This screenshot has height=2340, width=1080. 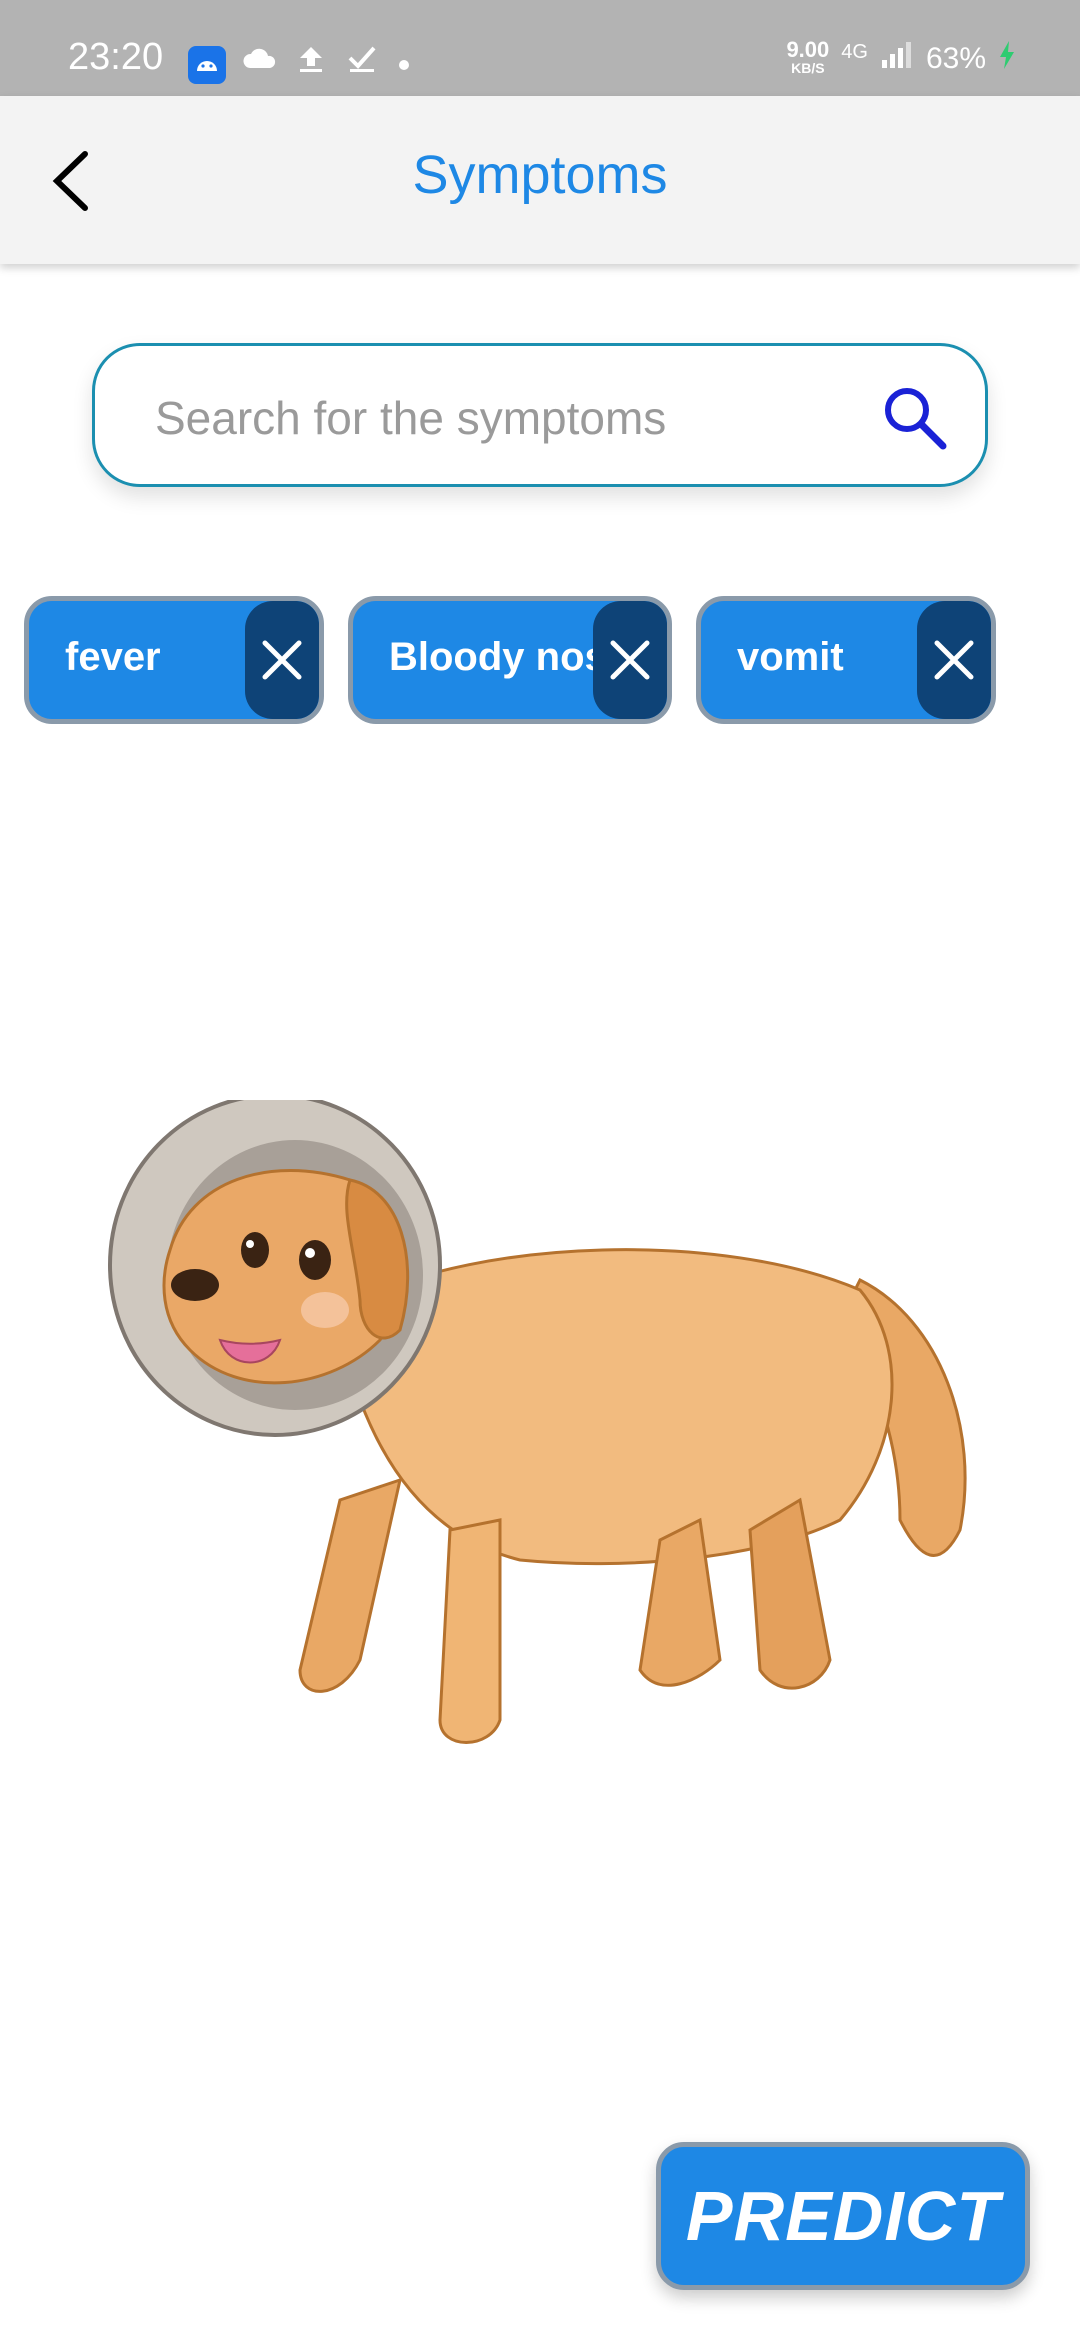 What do you see at coordinates (955, 58) in the screenshot?
I see `battery-level: 63%` at bounding box center [955, 58].